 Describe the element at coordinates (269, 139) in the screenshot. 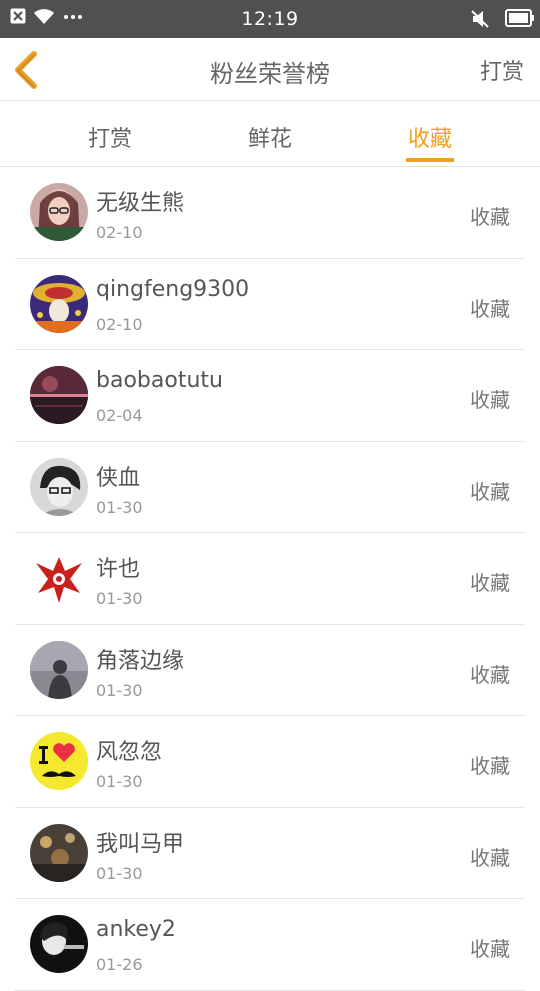

I see `tab-label: 鲜花` at that location.